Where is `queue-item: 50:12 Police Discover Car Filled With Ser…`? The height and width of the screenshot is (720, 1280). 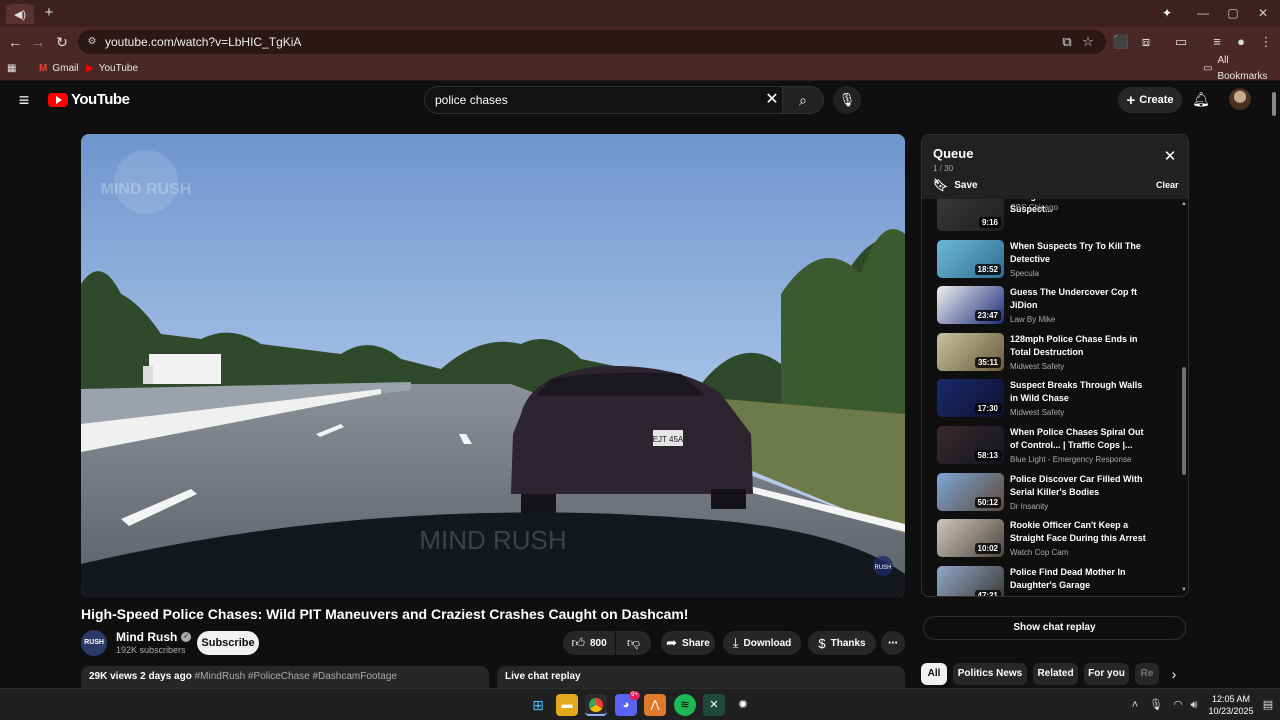 queue-item: 50:12 Police Discover Car Filled With Ser… is located at coordinates (1048, 494).